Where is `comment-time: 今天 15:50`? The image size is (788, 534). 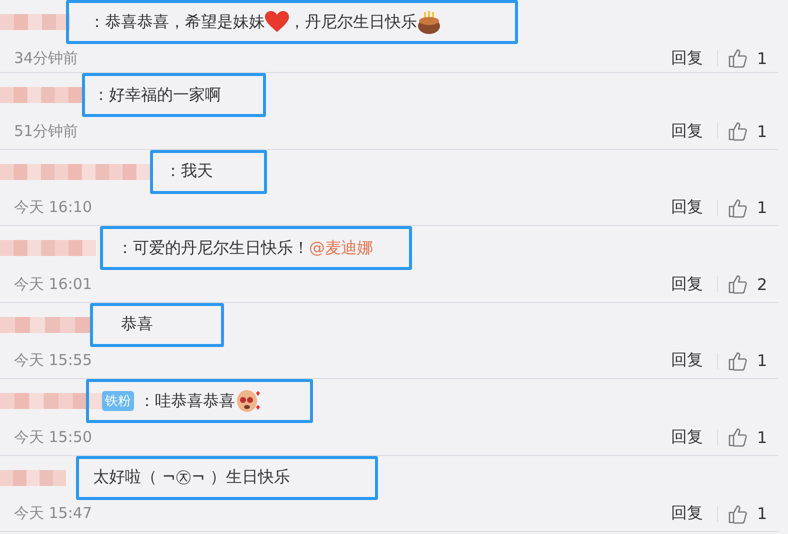 comment-time: 今天 15:50 is located at coordinates (53, 437).